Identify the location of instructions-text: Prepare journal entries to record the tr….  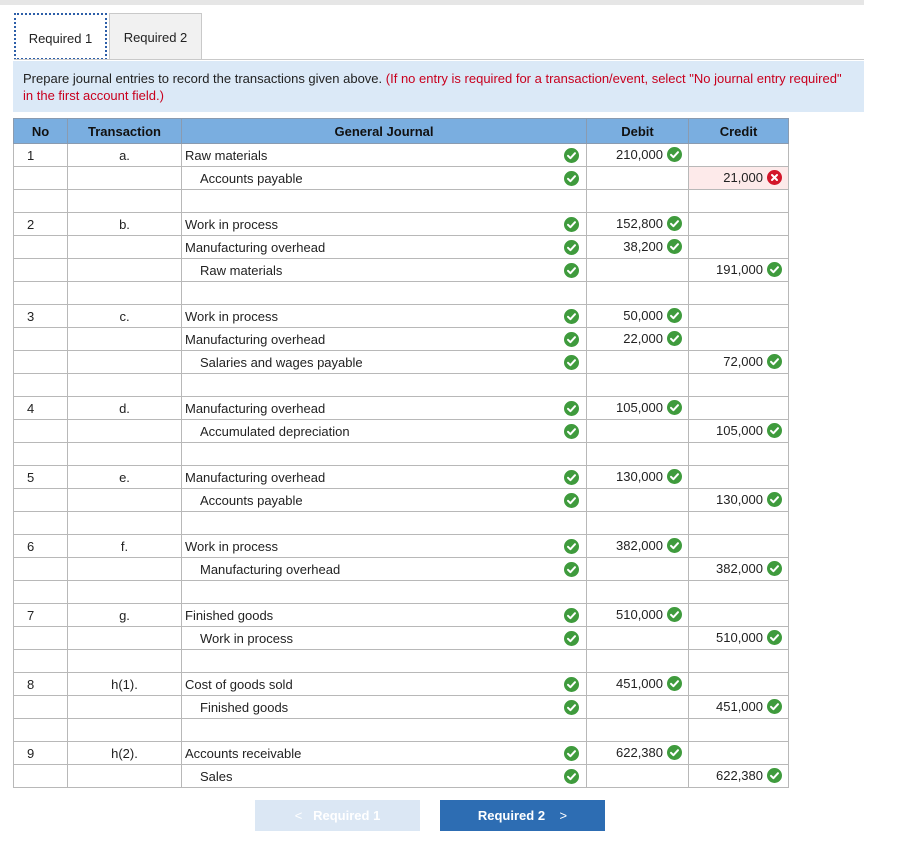
(203, 78).